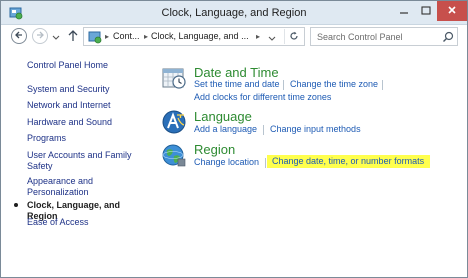 This screenshot has height=278, width=468. What do you see at coordinates (426, 11) in the screenshot?
I see `maximize-button` at bounding box center [426, 11].